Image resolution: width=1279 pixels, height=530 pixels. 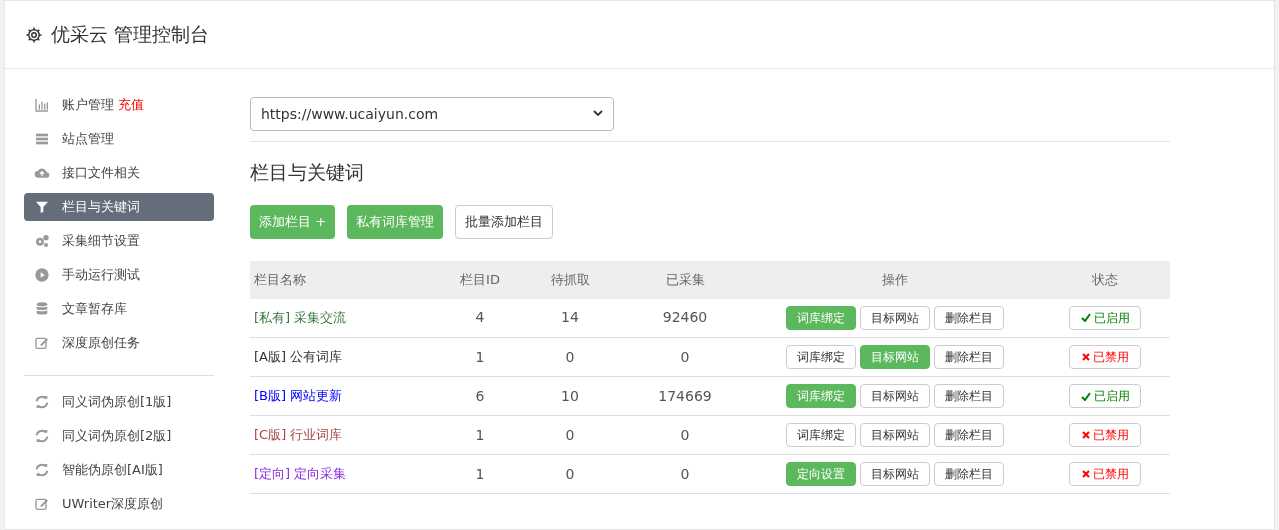 What do you see at coordinates (345, 318) in the screenshot?
I see `table-cell: [私有] 采集交流` at bounding box center [345, 318].